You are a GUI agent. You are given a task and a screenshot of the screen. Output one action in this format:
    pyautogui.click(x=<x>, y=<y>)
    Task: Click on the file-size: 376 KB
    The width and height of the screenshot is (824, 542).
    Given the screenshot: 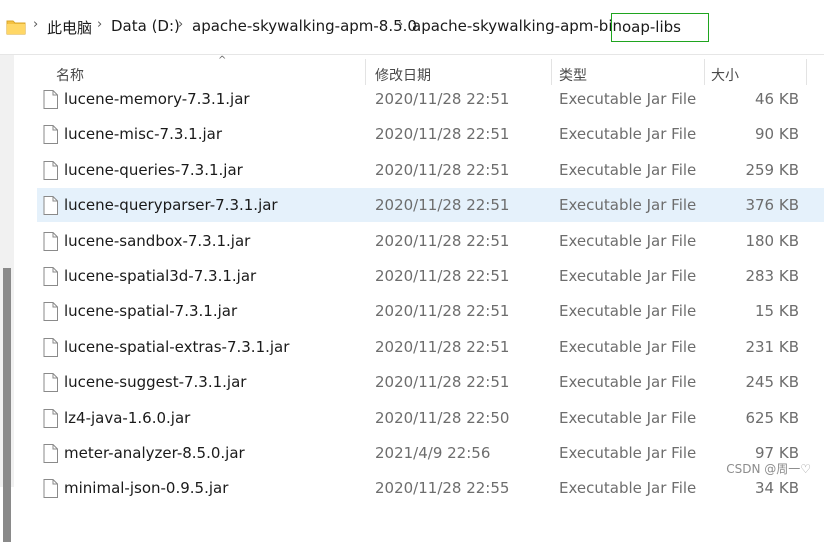 What is the action you would take?
    pyautogui.click(x=772, y=205)
    